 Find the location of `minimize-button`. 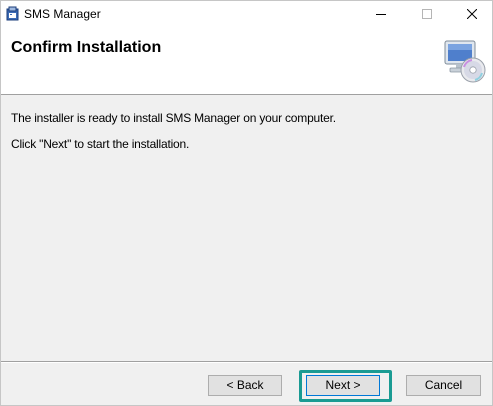

minimize-button is located at coordinates (381, 14).